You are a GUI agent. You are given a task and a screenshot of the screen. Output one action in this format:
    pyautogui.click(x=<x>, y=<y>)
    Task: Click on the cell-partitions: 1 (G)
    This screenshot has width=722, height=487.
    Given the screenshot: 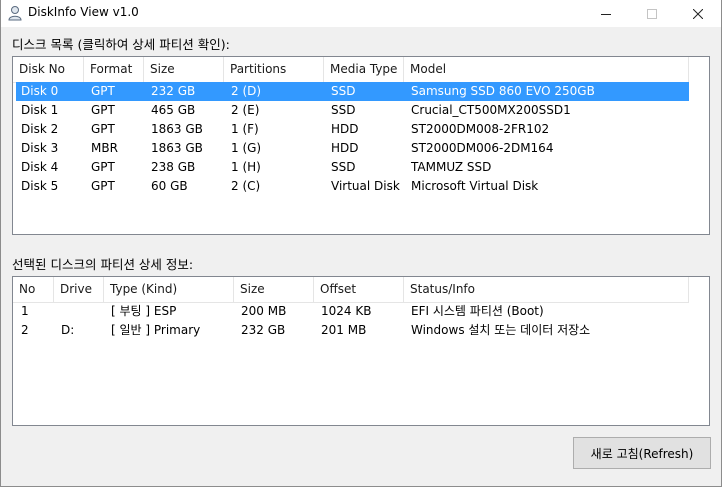 What is the action you would take?
    pyautogui.click(x=246, y=148)
    